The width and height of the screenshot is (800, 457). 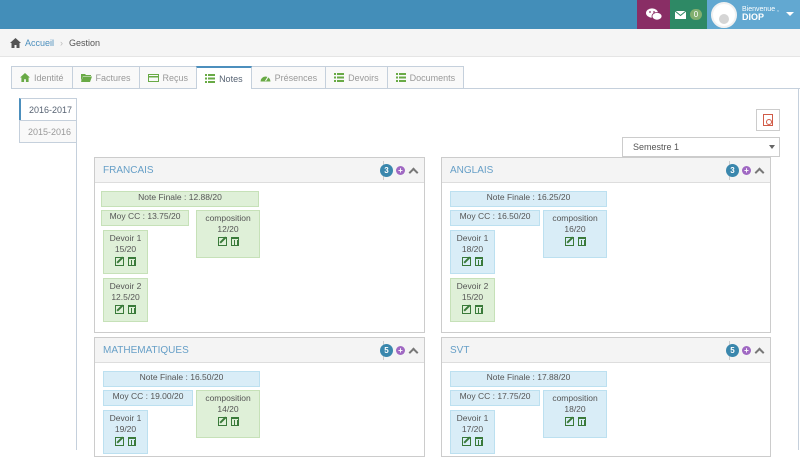 I want to click on credit-card-icon, so click(x=153, y=77).